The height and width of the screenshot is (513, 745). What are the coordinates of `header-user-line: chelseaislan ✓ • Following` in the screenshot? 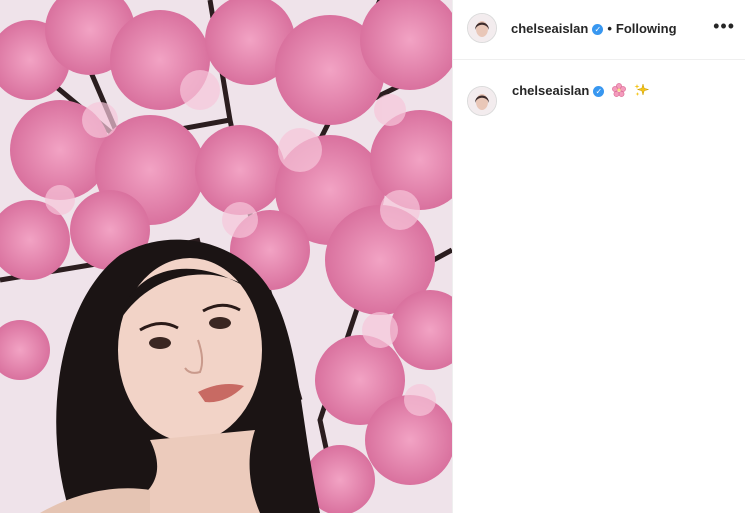 It's located at (594, 28).